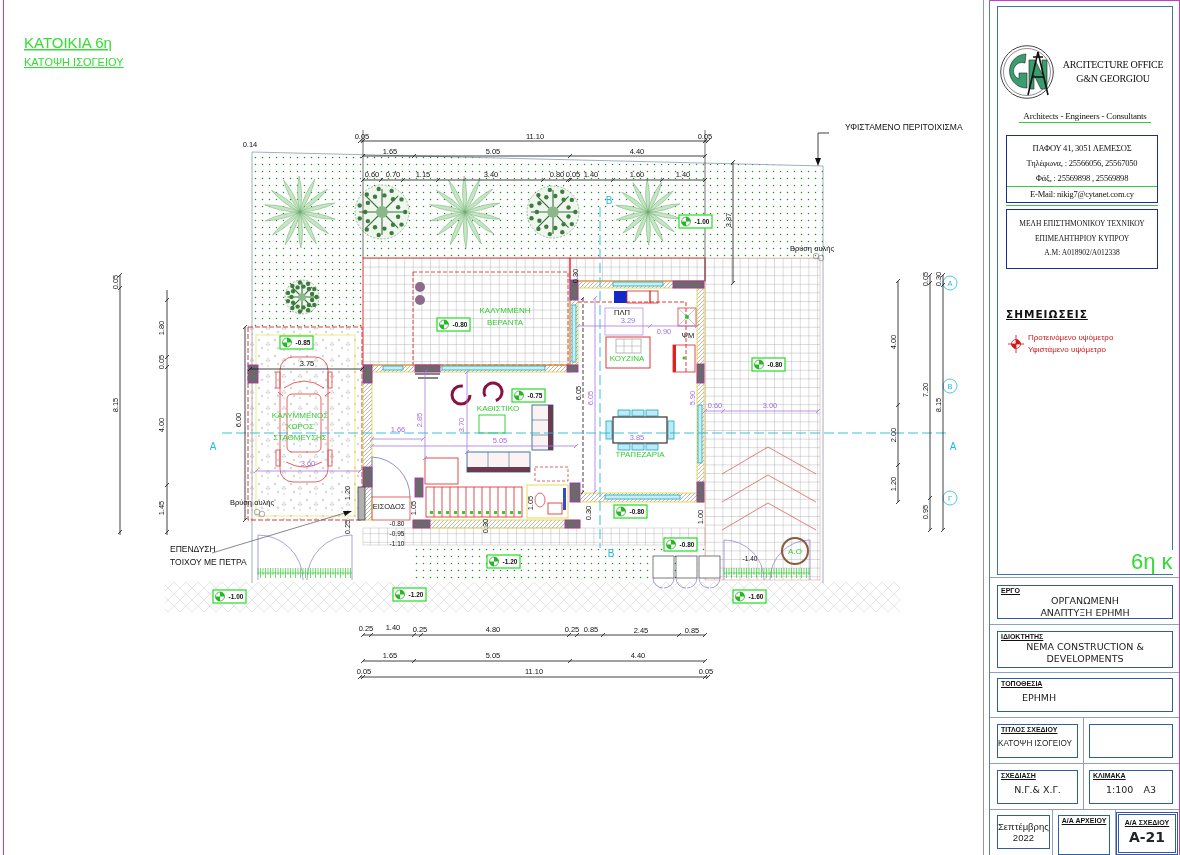 The width and height of the screenshot is (1180, 855). Describe the element at coordinates (640, 454) in the screenshot. I see `room-label: ΤΡΑΠΕΖΑΡΙΑ` at that location.